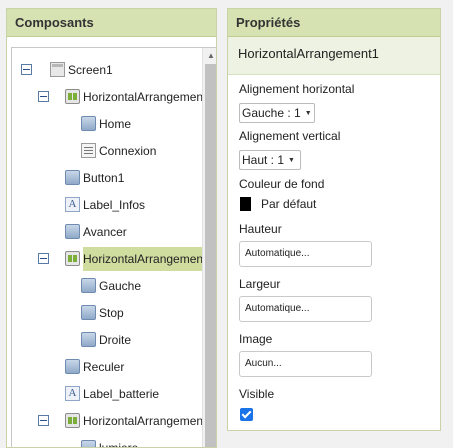  I want to click on visible-checkbox, so click(246, 414).